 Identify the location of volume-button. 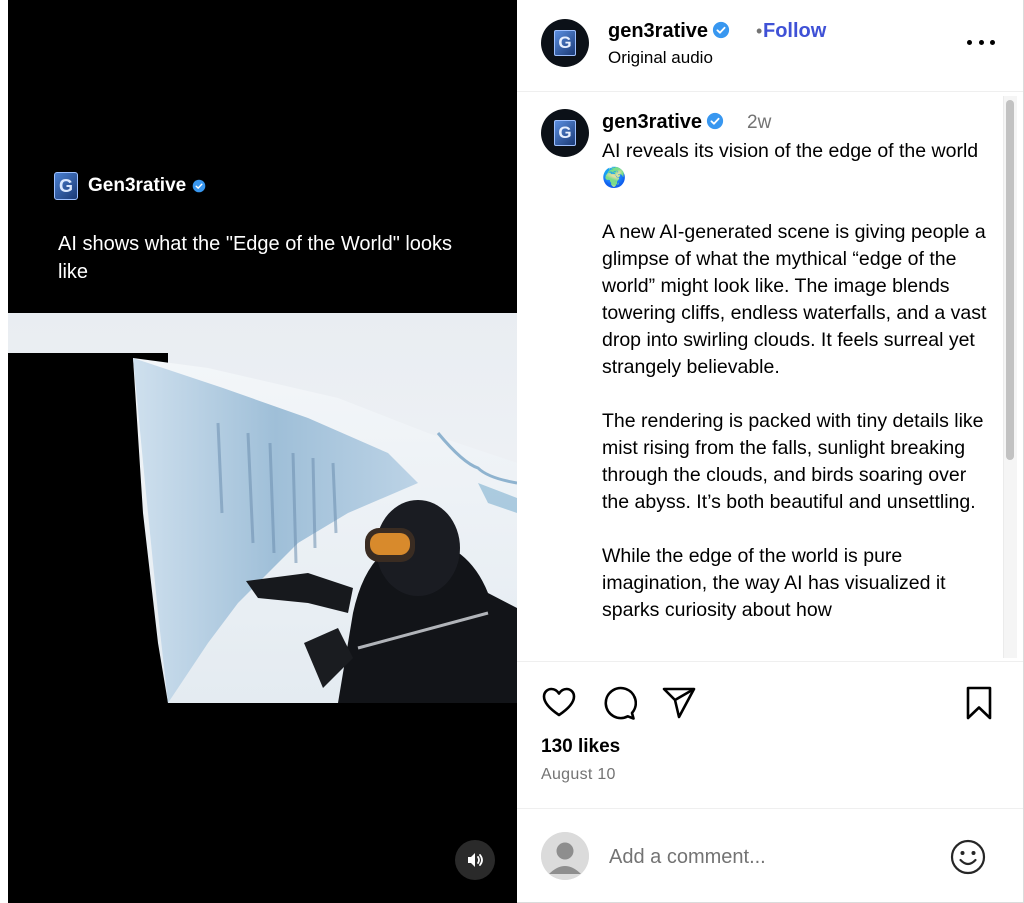
(475, 860).